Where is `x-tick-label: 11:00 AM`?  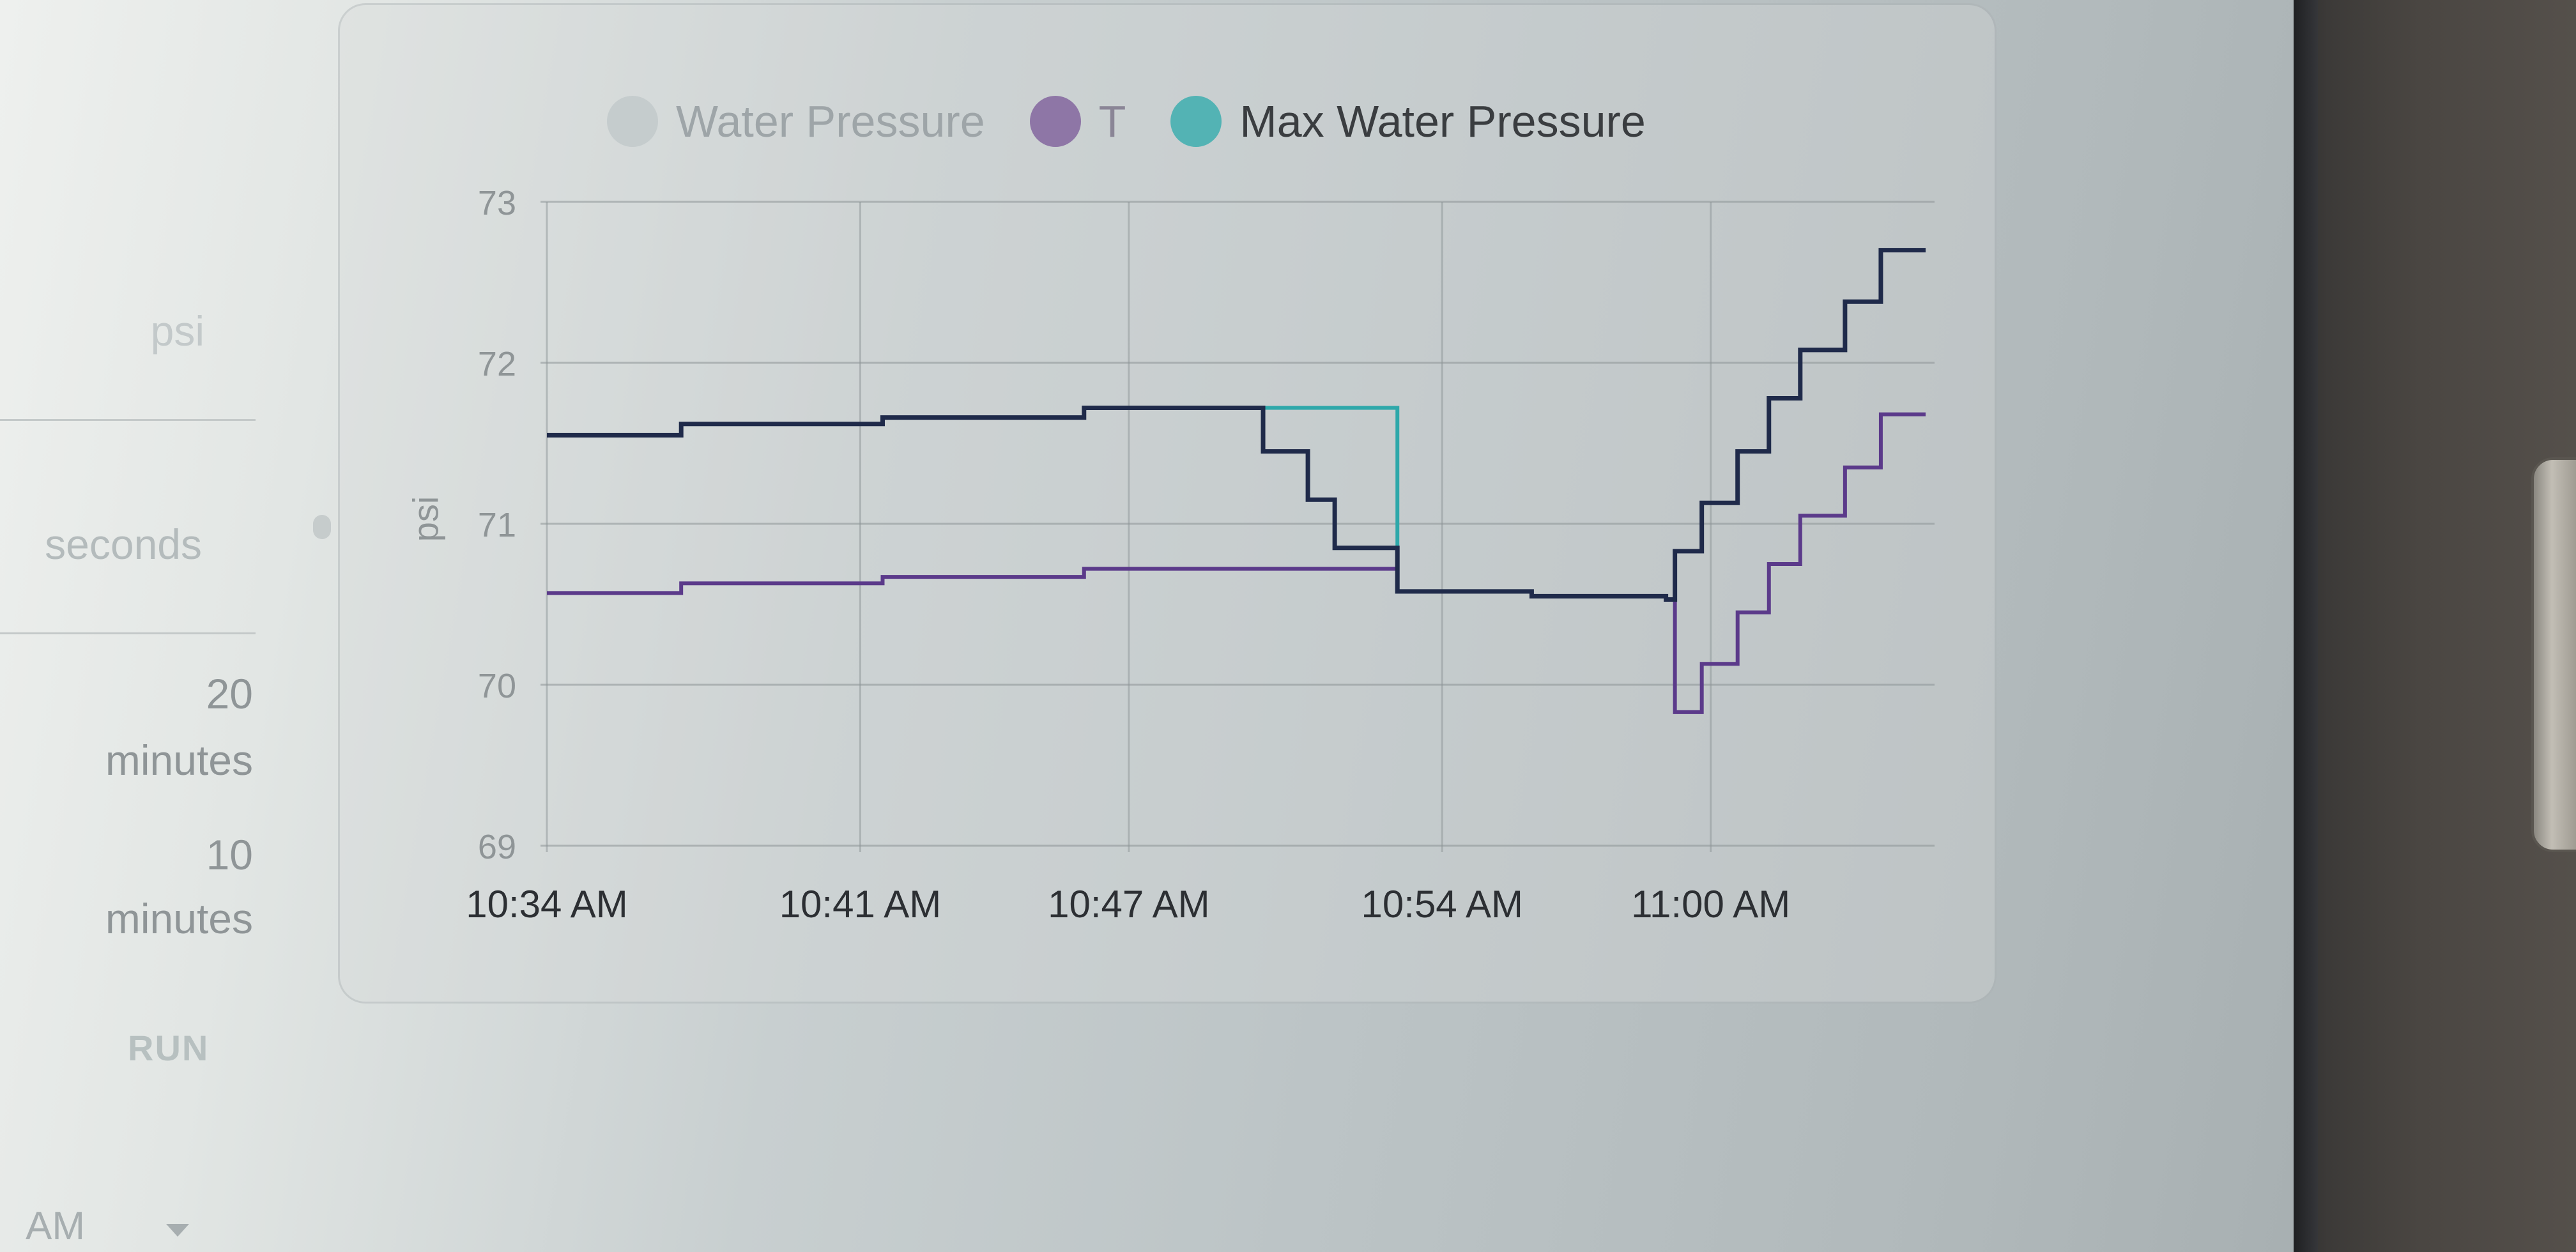
x-tick-label: 11:00 AM is located at coordinates (1710, 904).